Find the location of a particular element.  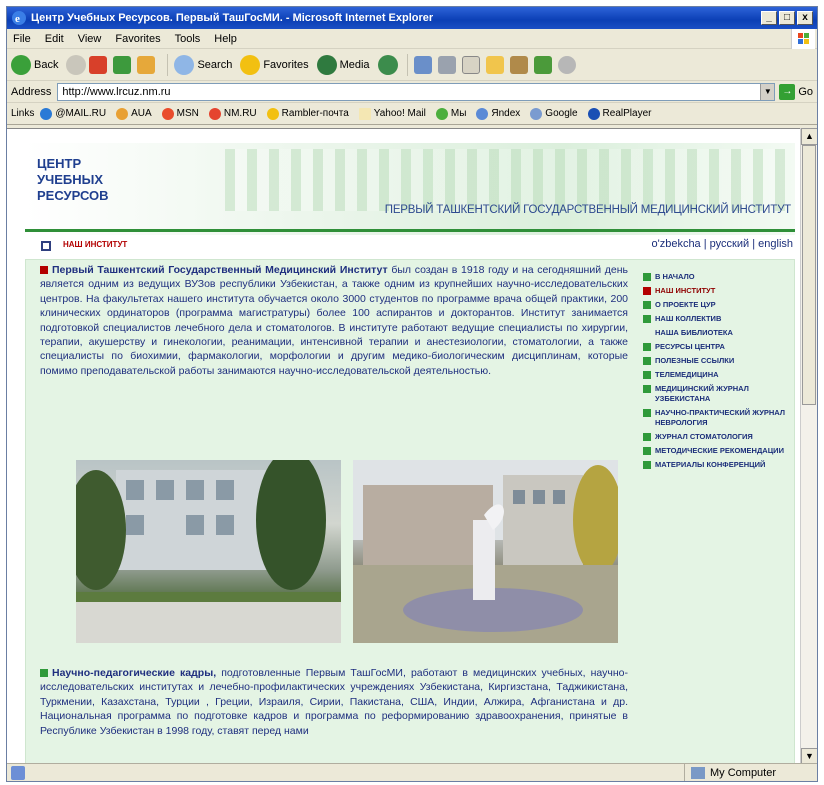

link-realplayer: RealPlayer is located at coordinates (619, 113).